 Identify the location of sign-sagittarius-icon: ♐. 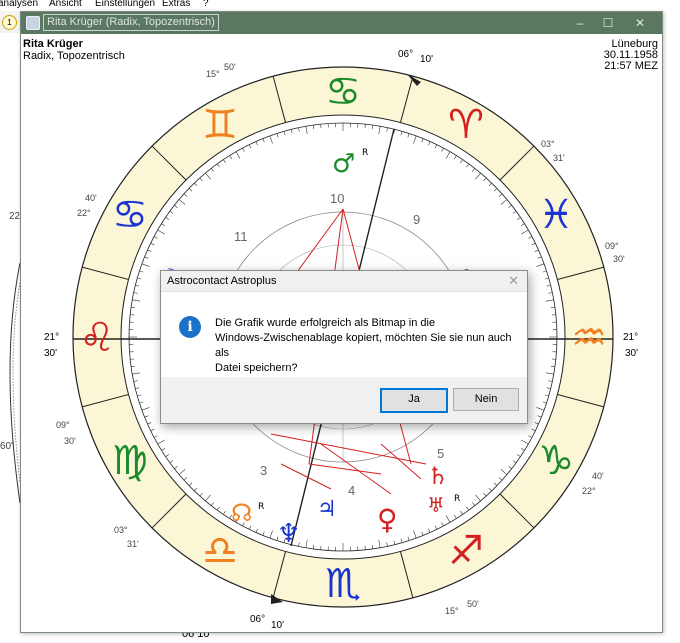
(466, 551).